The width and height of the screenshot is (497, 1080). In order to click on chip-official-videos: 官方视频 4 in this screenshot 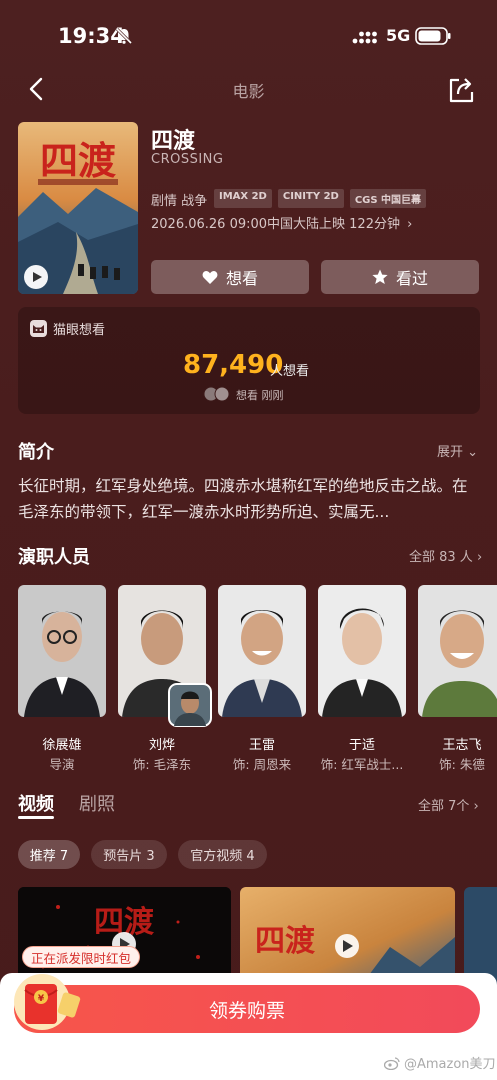, I will do `click(222, 854)`.